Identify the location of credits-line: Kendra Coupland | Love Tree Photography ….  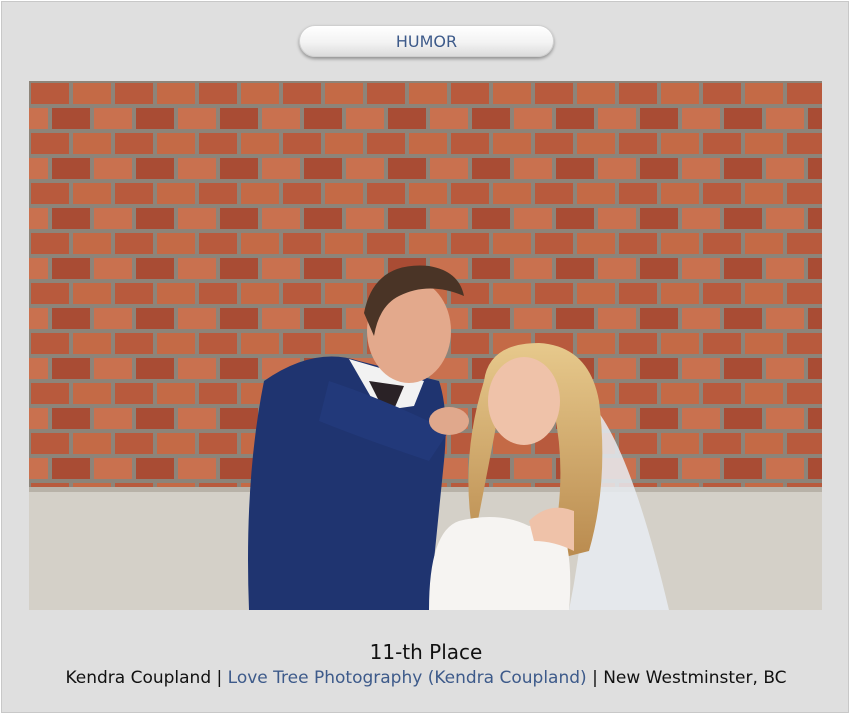
(426, 678).